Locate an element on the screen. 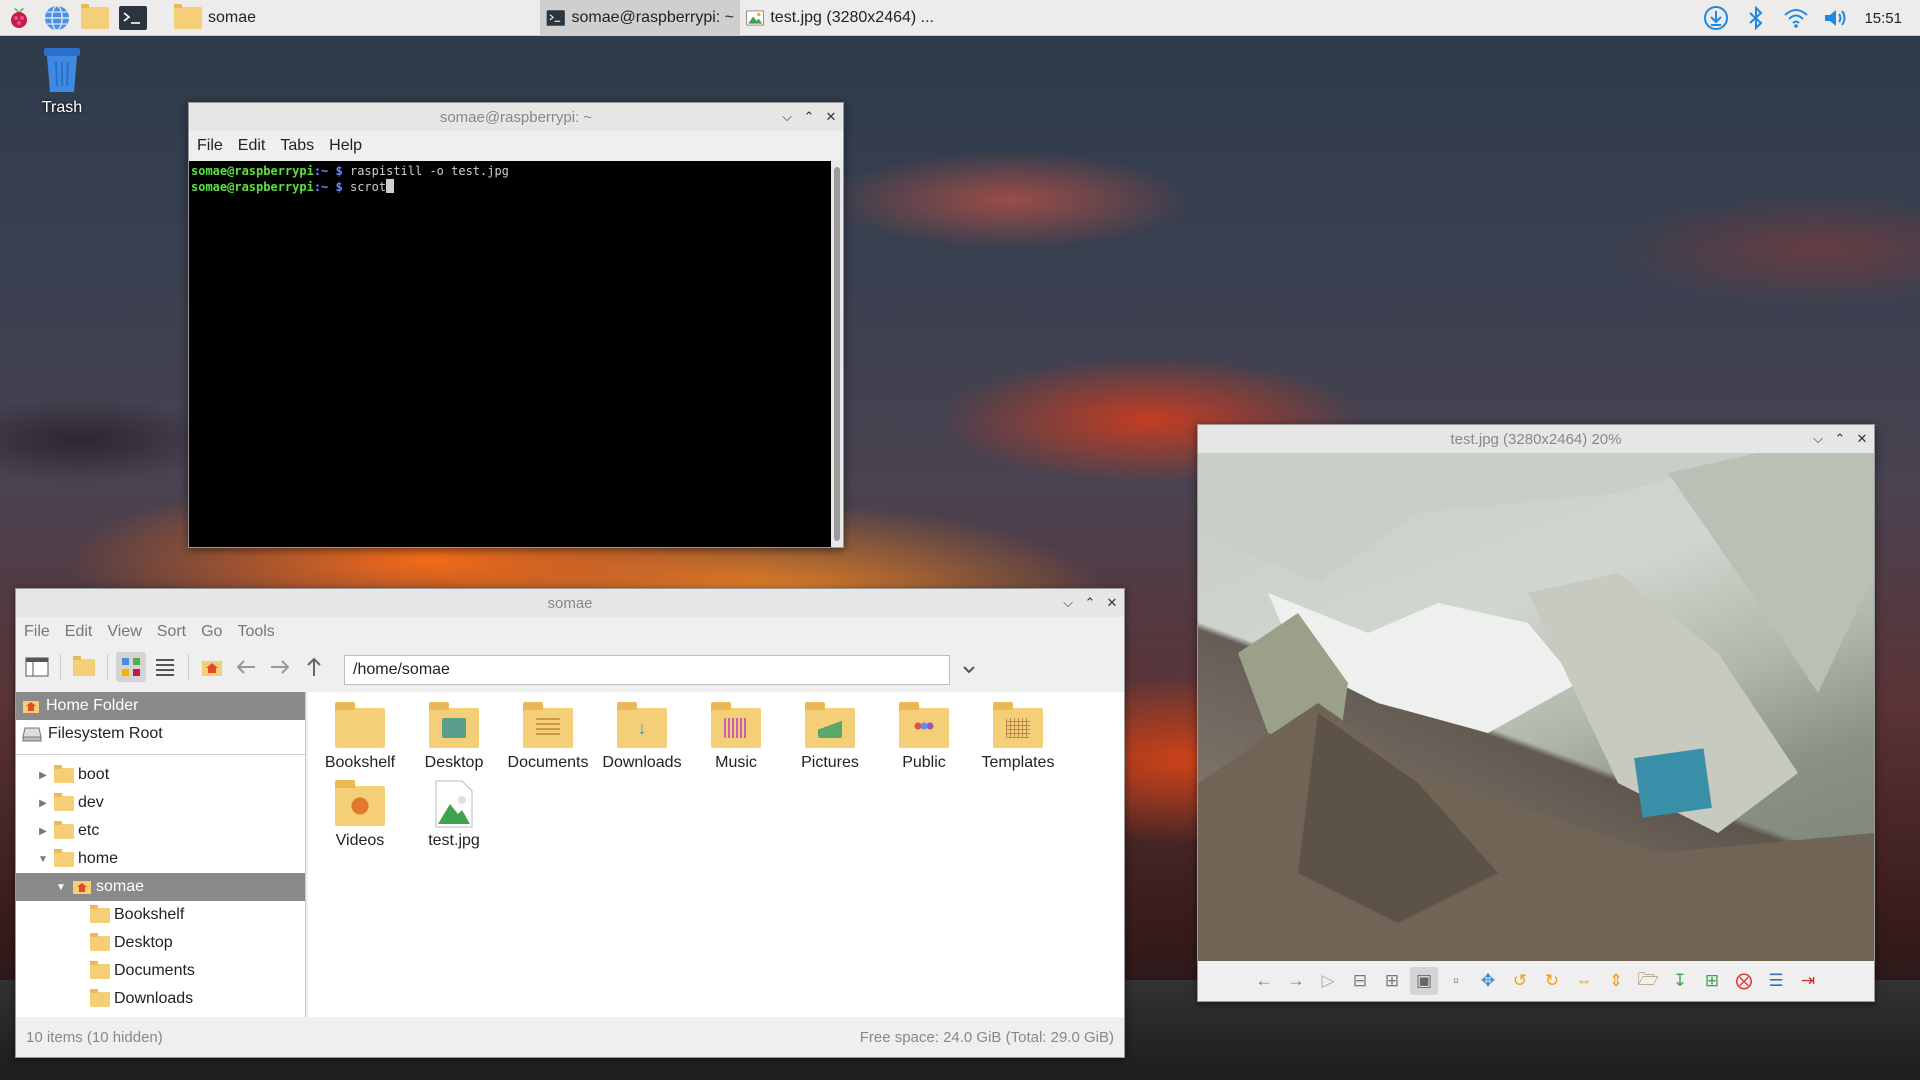 This screenshot has width=1920, height=1080. wifi-button is located at coordinates (1796, 18).